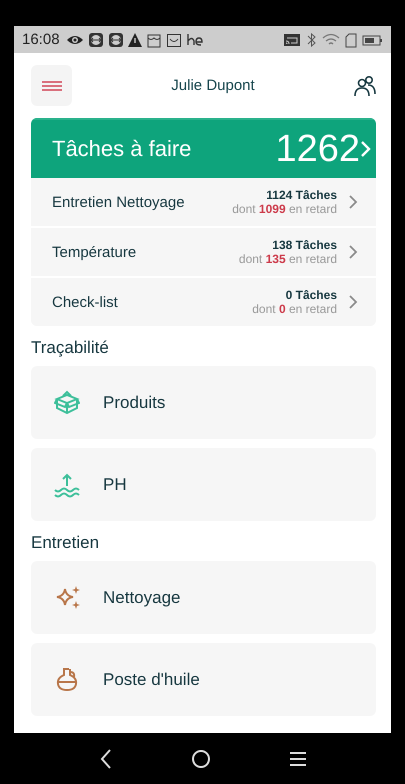 The width and height of the screenshot is (405, 784). I want to click on late-count: dont 1099 en retard, so click(284, 209).